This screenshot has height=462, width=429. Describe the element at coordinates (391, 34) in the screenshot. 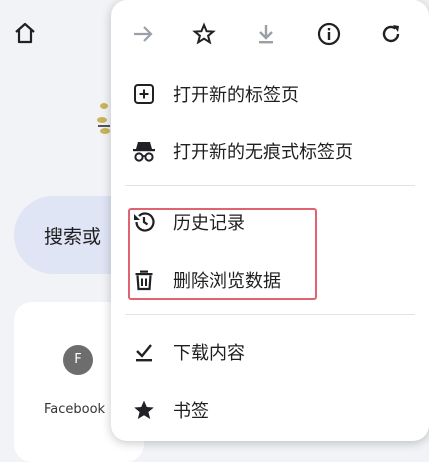

I see `reload-icon` at that location.